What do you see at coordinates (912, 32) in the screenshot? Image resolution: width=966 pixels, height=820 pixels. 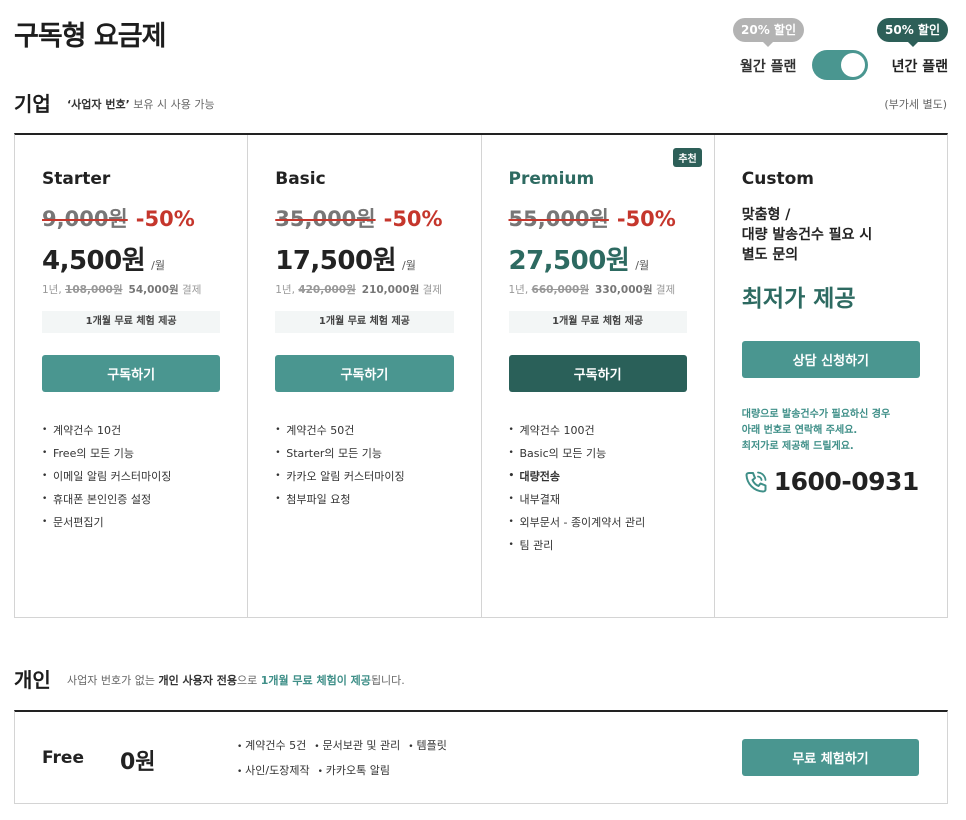 I see `yearly-discount-badge: 50% 할인` at bounding box center [912, 32].